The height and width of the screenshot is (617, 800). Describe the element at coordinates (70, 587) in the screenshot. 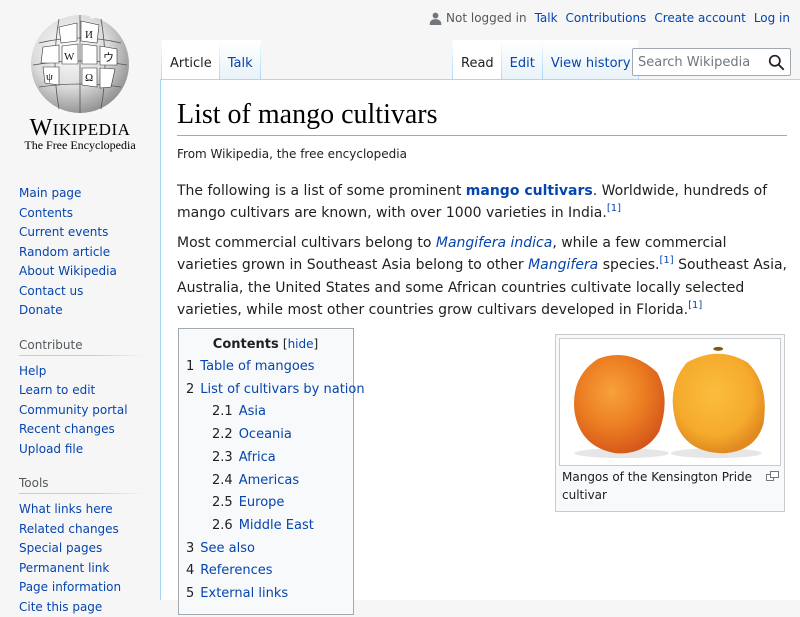

I see `sidebar-item-page-information-label: Page information` at that location.